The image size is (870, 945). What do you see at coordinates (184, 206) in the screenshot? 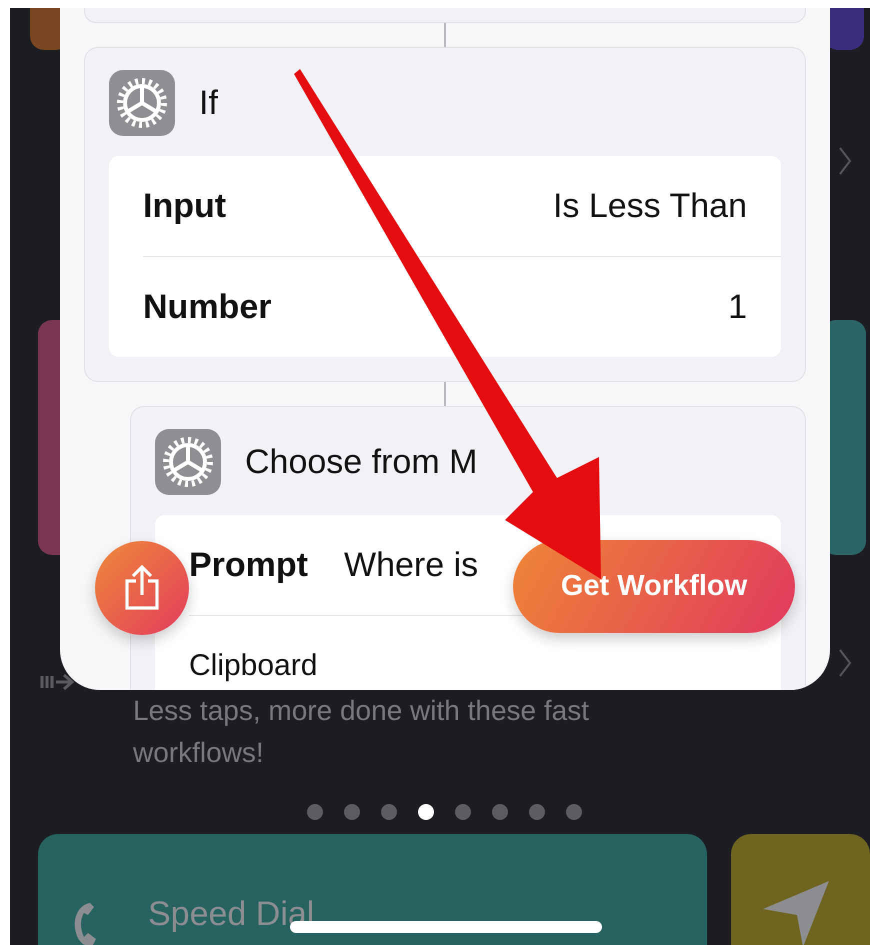
I see `parameter-label: Input` at bounding box center [184, 206].